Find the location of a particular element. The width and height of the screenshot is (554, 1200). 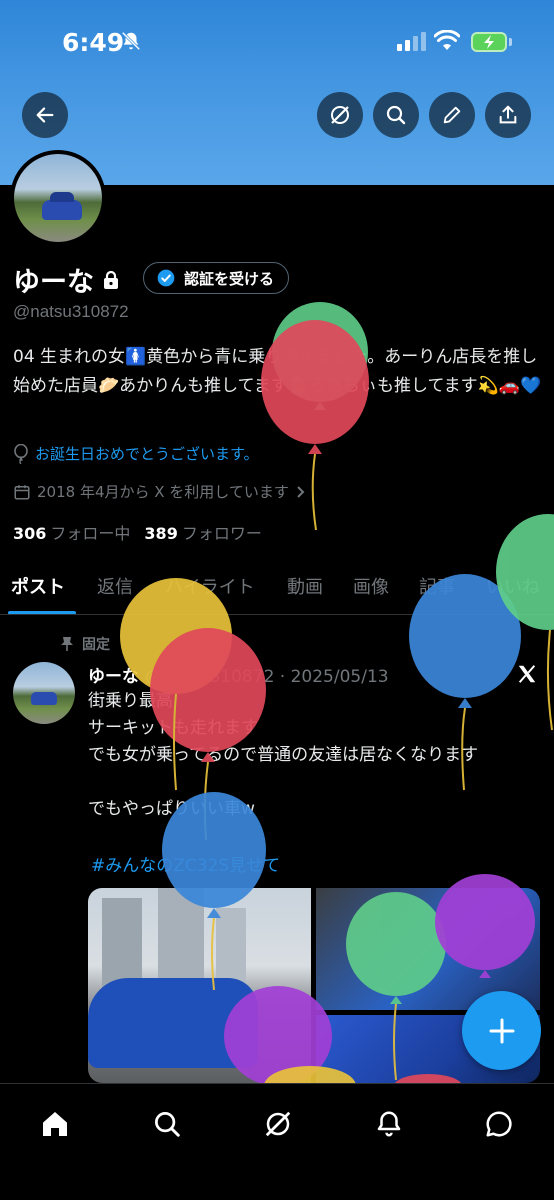

notifications-icon is located at coordinates (389, 1124).